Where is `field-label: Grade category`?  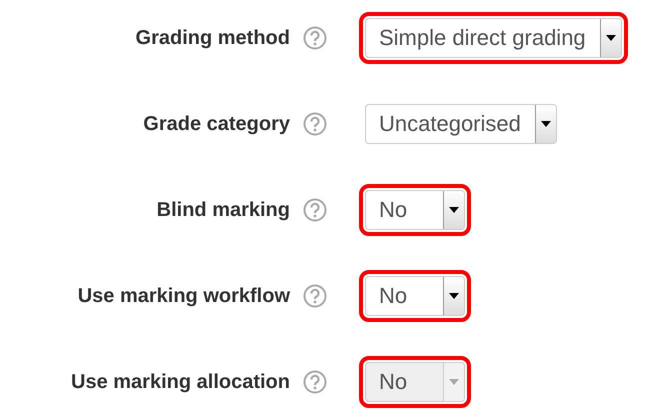
field-label: Grade category is located at coordinates (216, 124).